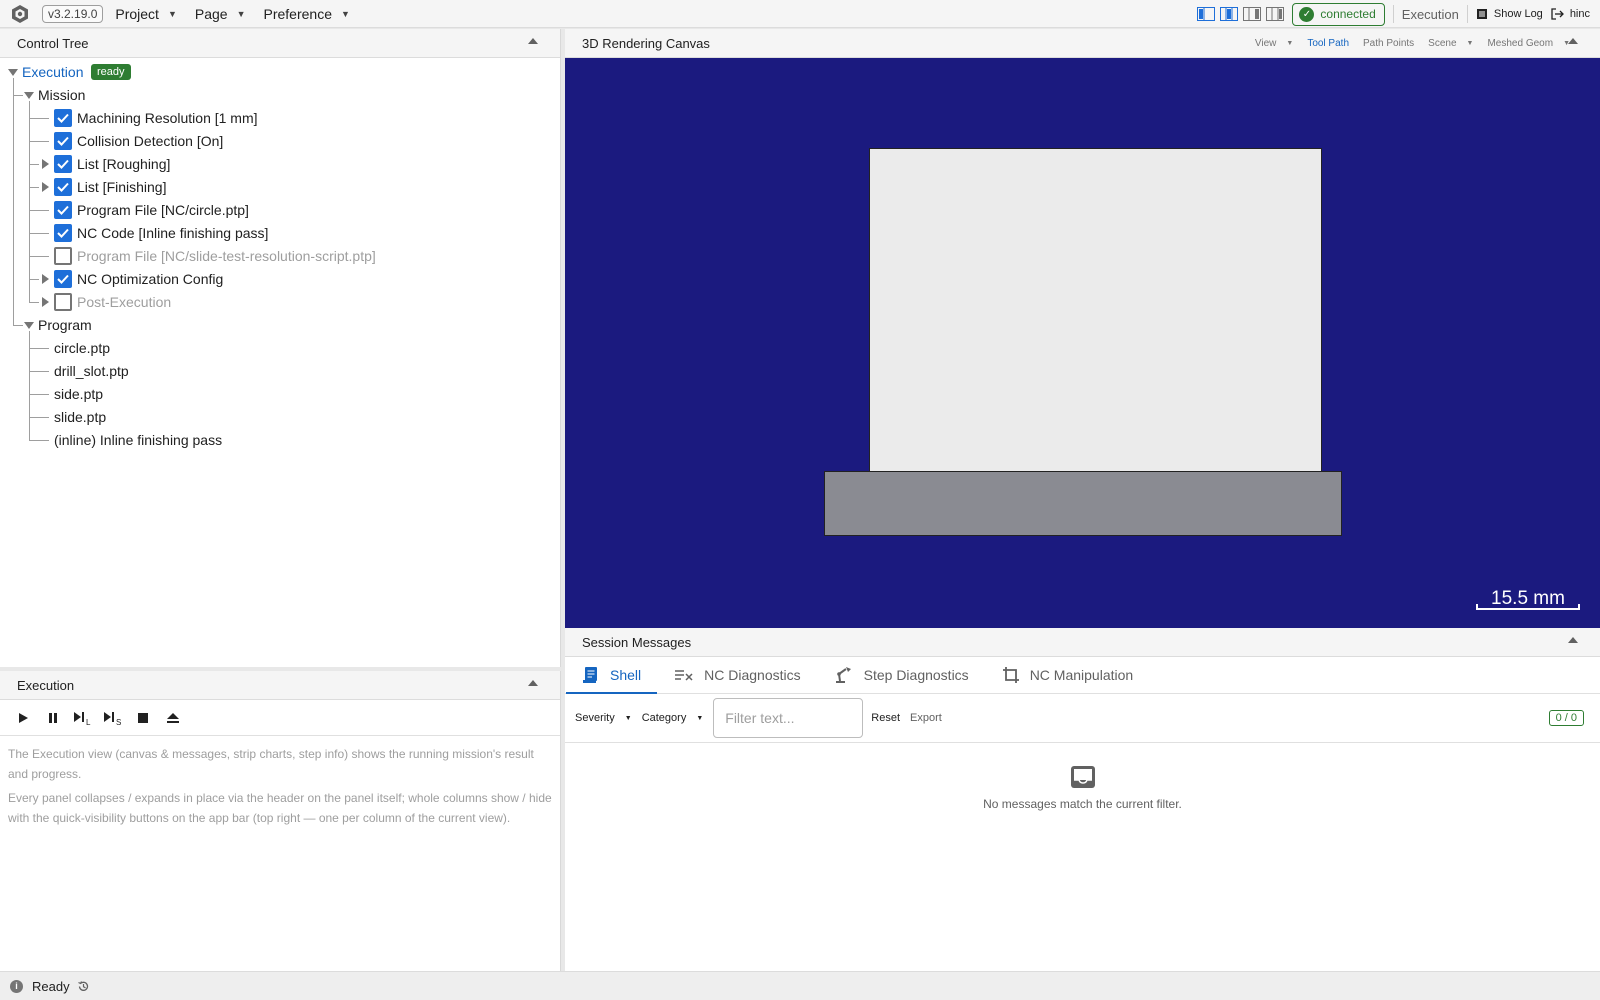 The height and width of the screenshot is (1000, 1600). Describe the element at coordinates (211, 13) in the screenshot. I see `menu-page-label: Page` at that location.